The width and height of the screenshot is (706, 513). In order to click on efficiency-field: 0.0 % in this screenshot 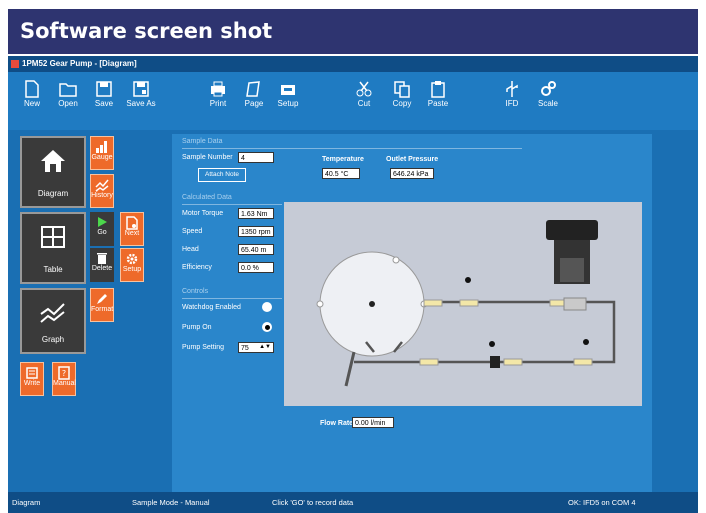, I will do `click(256, 267)`.